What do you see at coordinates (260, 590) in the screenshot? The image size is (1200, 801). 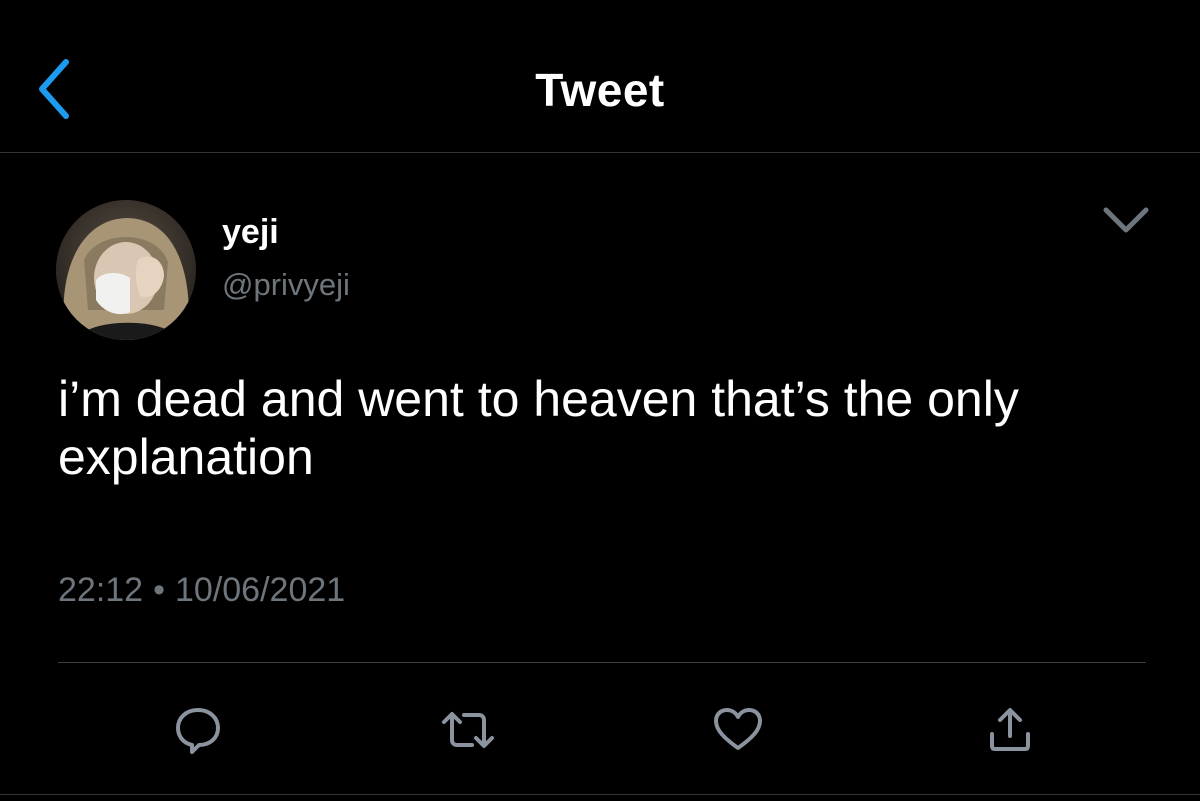 I see `tweet-date: 10/06/2021` at bounding box center [260, 590].